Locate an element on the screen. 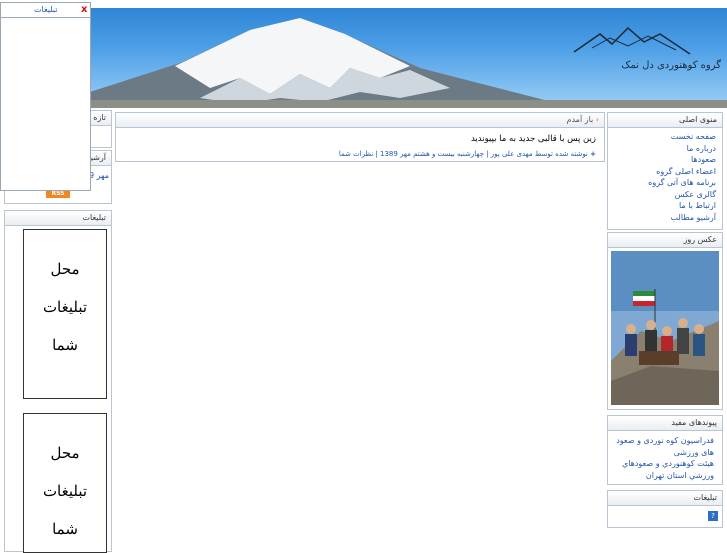  right-ads-title: تبلیغات is located at coordinates (665, 498).